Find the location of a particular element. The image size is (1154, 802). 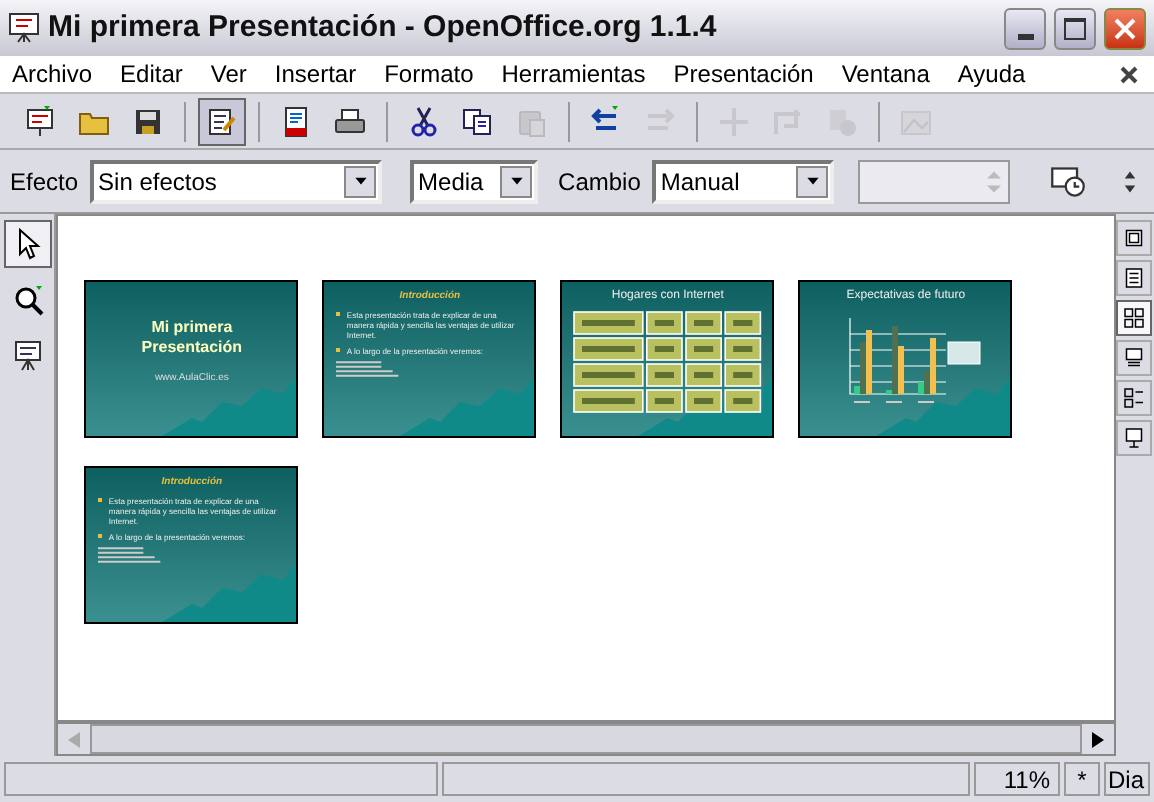

change-label: Cambio is located at coordinates (599, 182).